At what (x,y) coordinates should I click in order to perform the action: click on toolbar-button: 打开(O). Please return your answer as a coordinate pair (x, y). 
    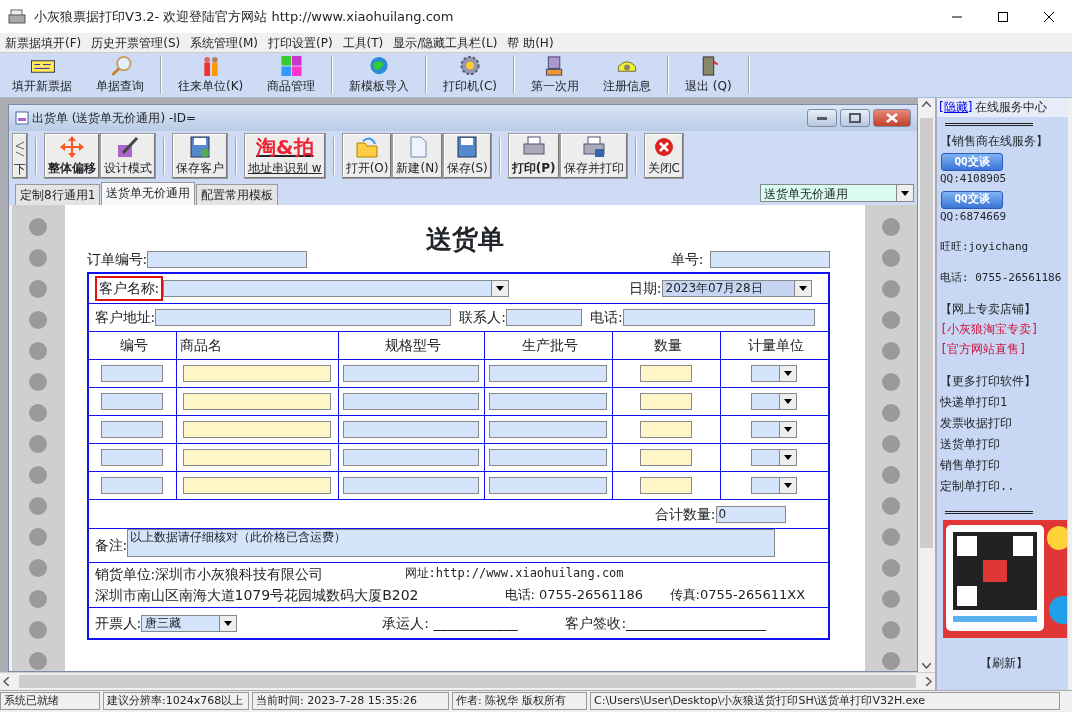
    Looking at the image, I should click on (367, 156).